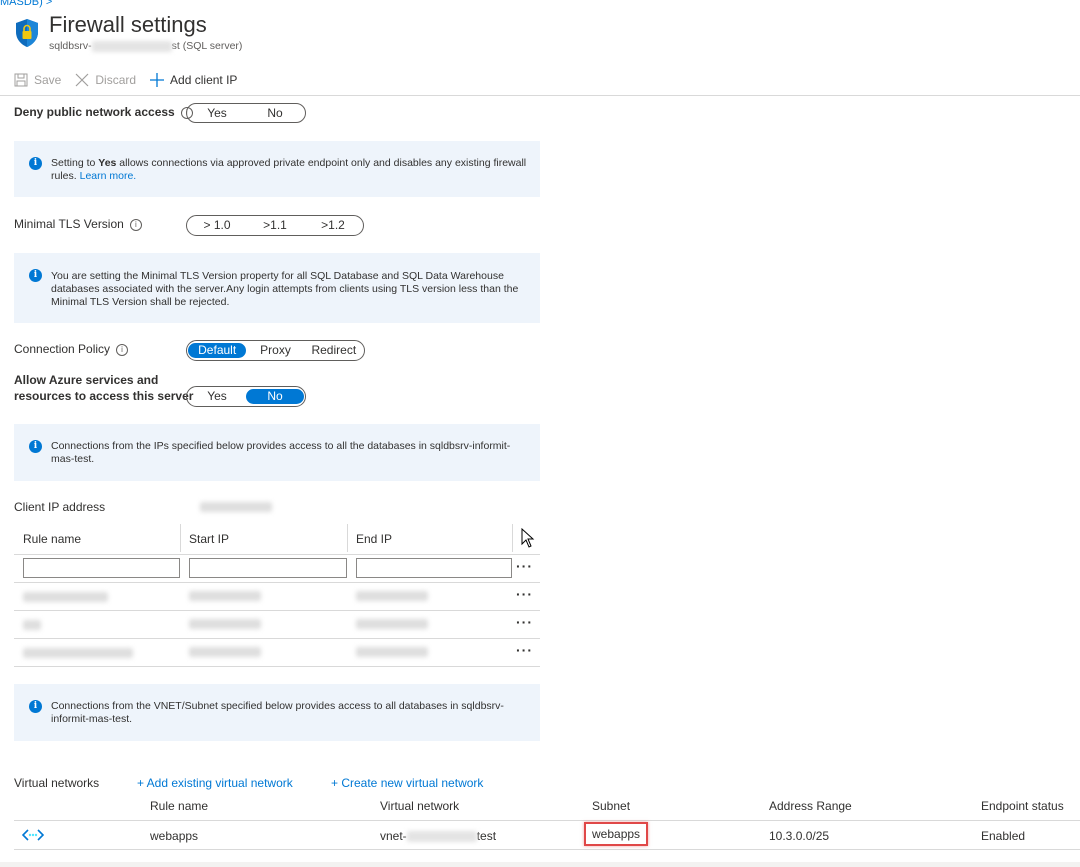 The image size is (1080, 867). I want to click on discard-button: Discard, so click(105, 80).